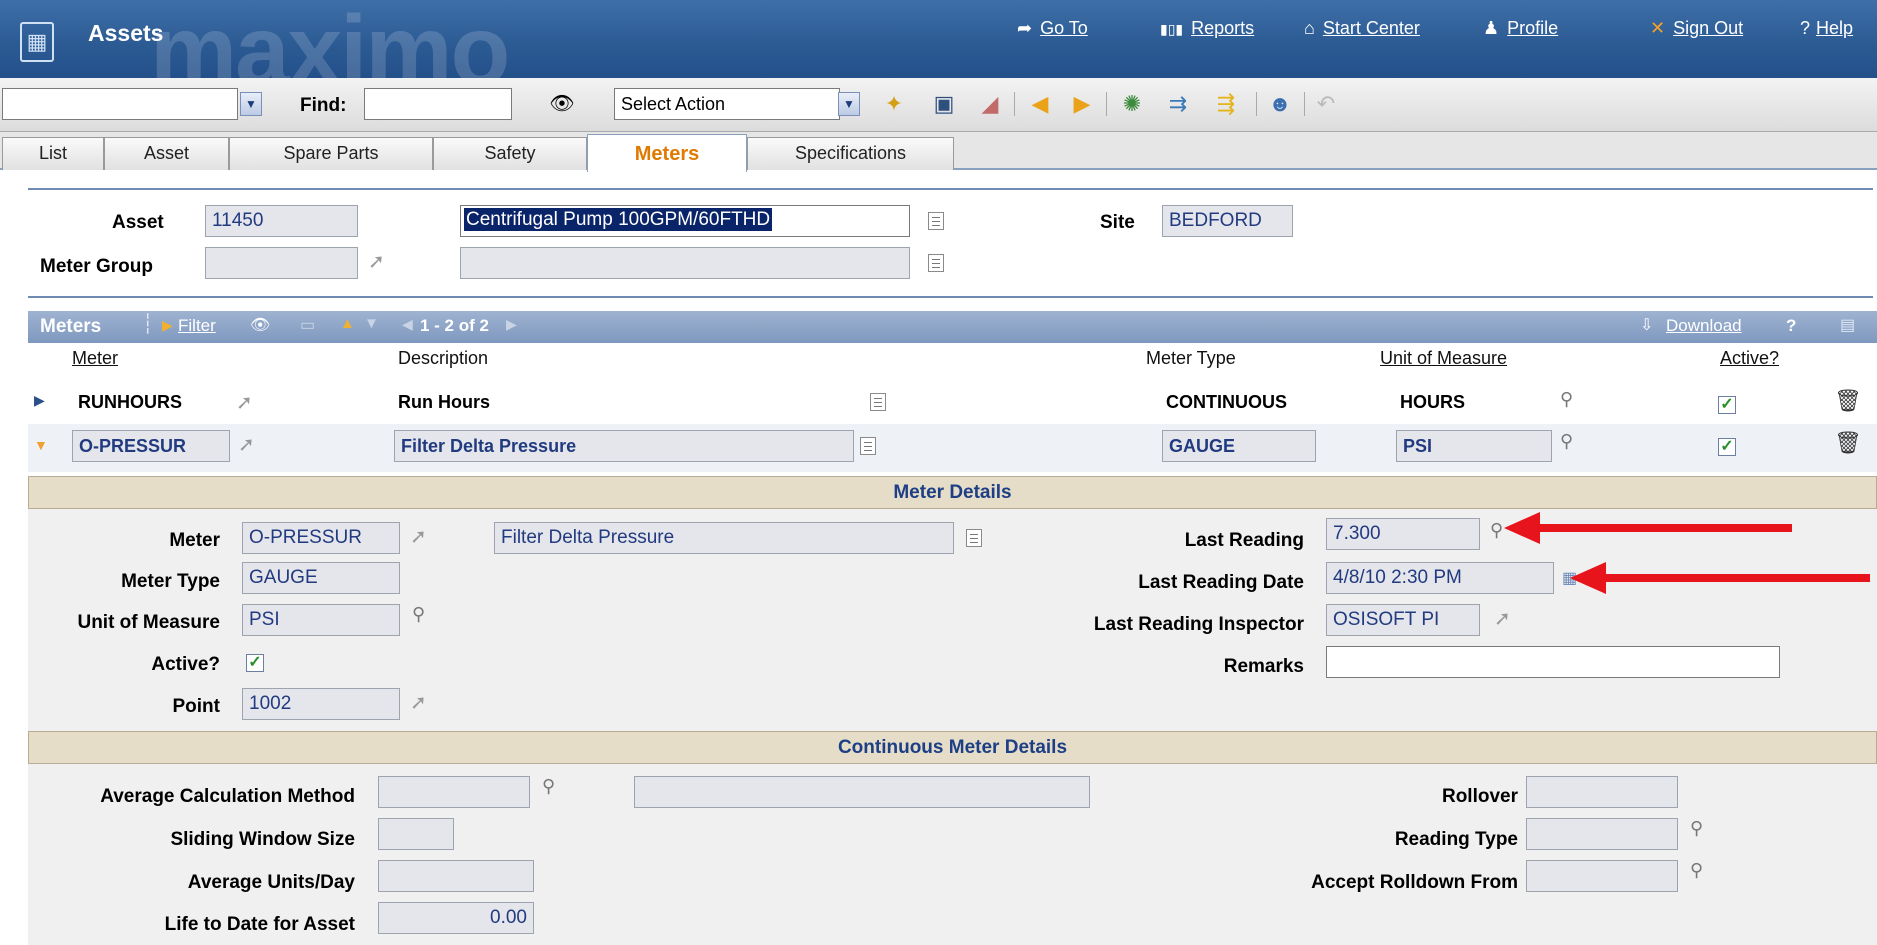 The width and height of the screenshot is (1877, 945). Describe the element at coordinates (1082, 104) in the screenshot. I see `next-record-icon: ▶` at that location.